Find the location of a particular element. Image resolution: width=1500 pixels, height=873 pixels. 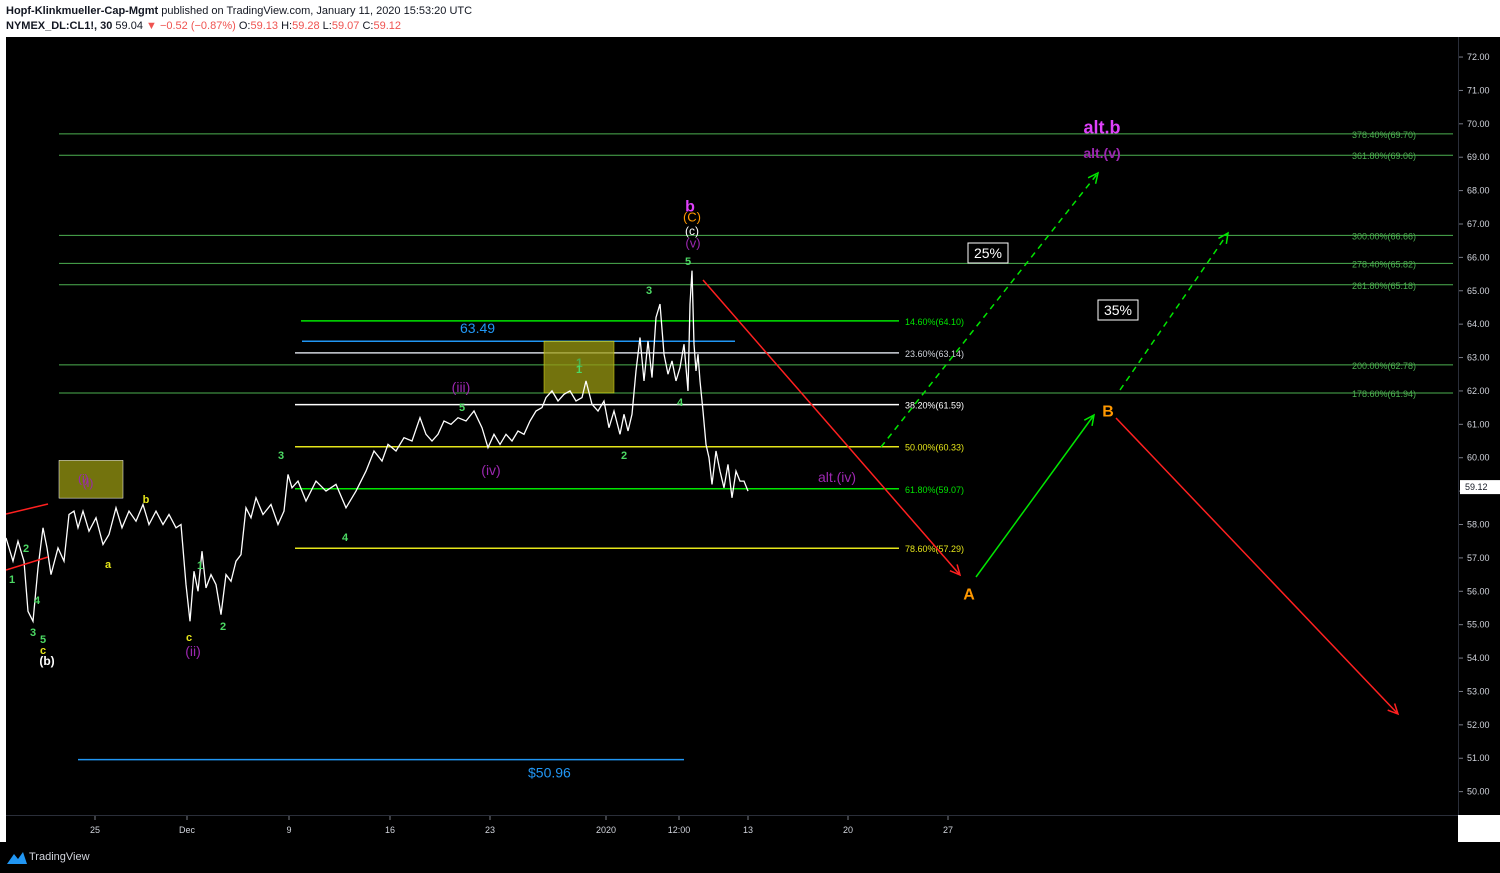

percent-label: 35% is located at coordinates (1118, 310).